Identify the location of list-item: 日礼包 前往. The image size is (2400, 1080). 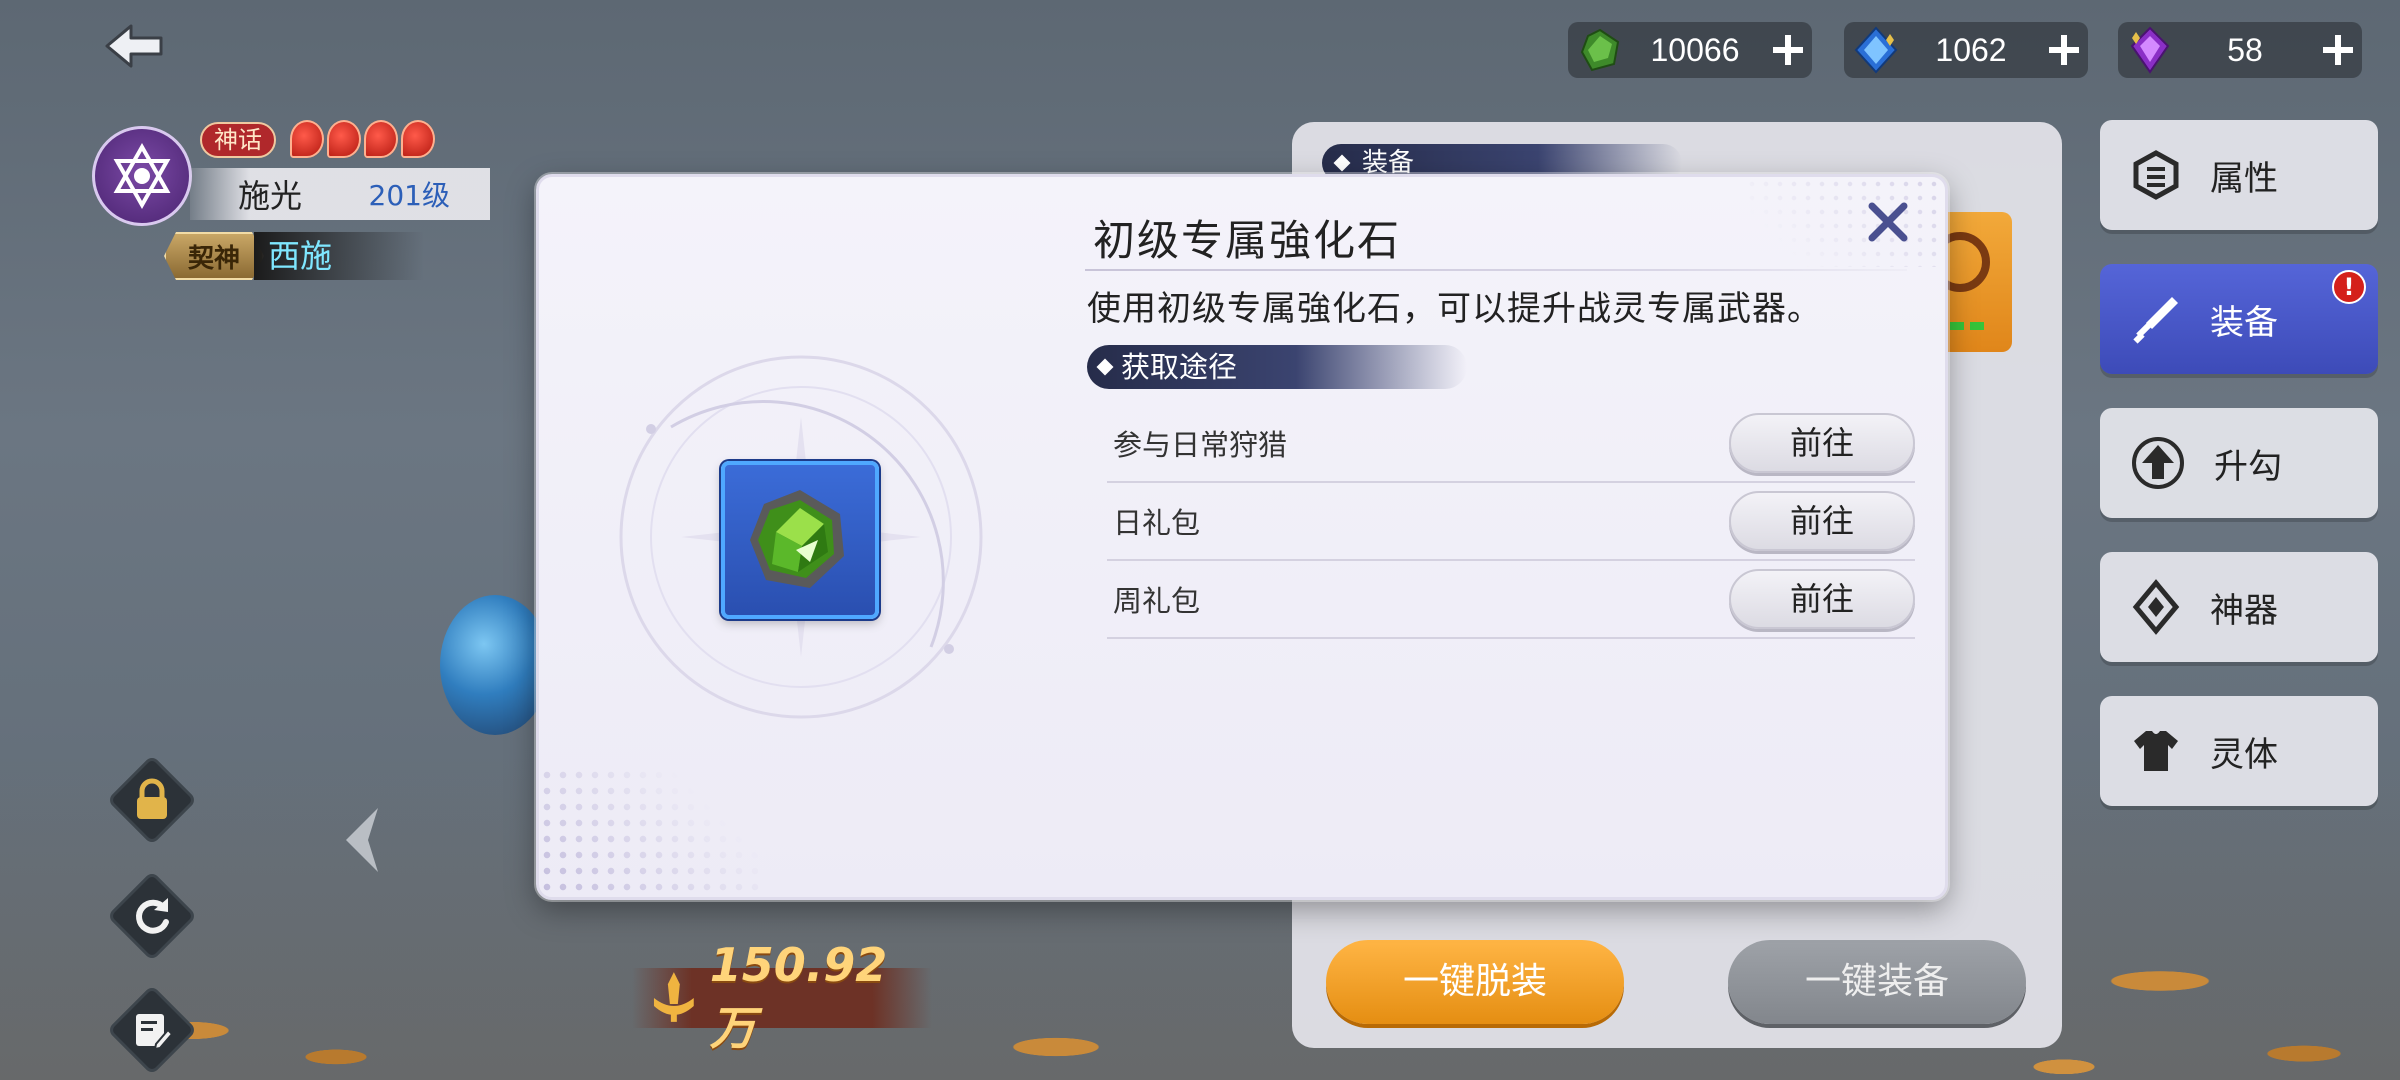
(1511, 522).